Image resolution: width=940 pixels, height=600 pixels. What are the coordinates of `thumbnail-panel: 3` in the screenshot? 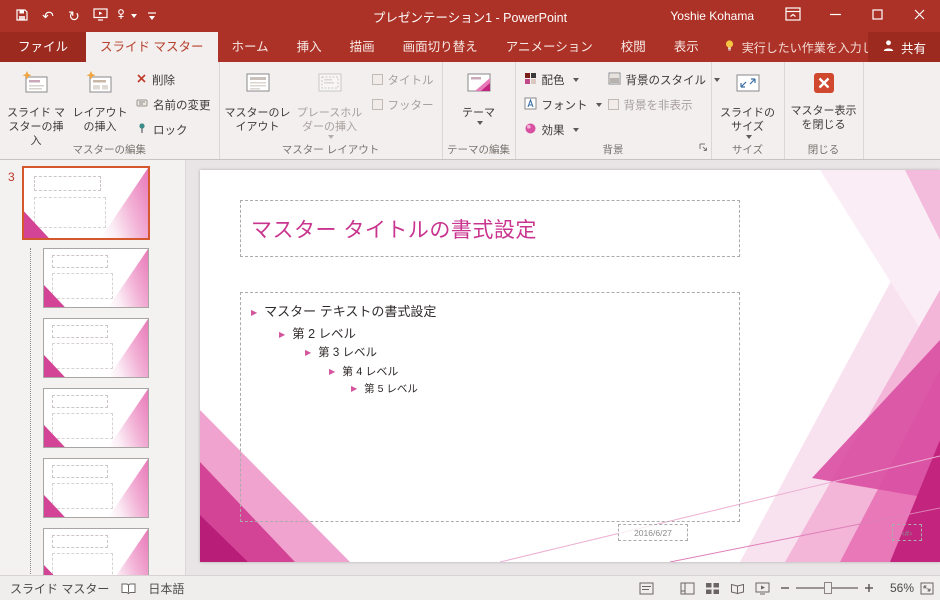 It's located at (93, 367).